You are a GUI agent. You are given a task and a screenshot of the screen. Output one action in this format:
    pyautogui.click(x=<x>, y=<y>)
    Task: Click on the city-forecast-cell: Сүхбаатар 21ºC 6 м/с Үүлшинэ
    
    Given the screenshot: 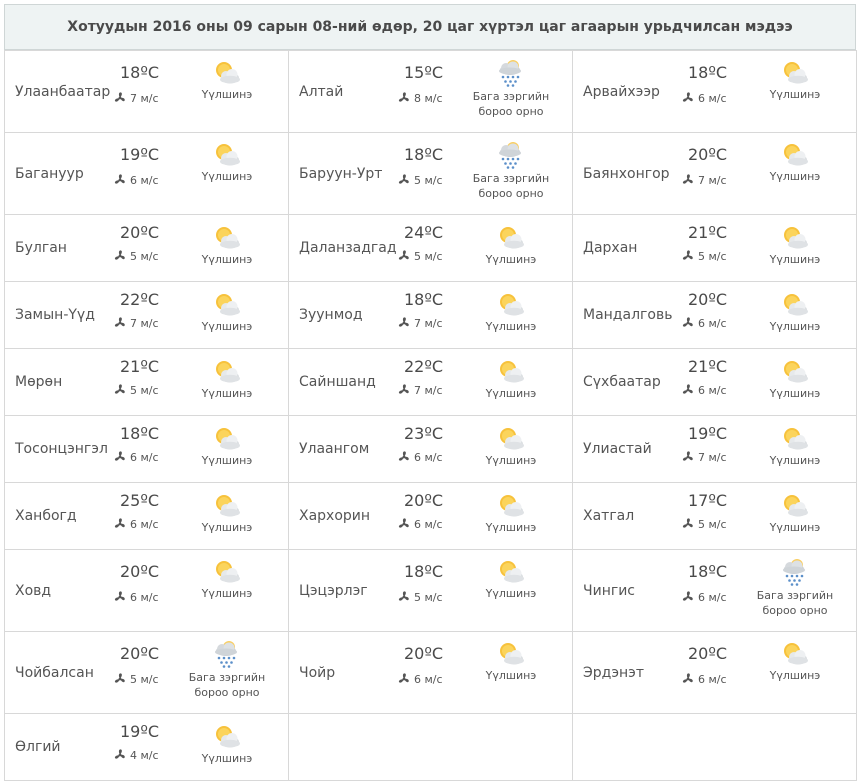 What is the action you would take?
    pyautogui.click(x=714, y=382)
    